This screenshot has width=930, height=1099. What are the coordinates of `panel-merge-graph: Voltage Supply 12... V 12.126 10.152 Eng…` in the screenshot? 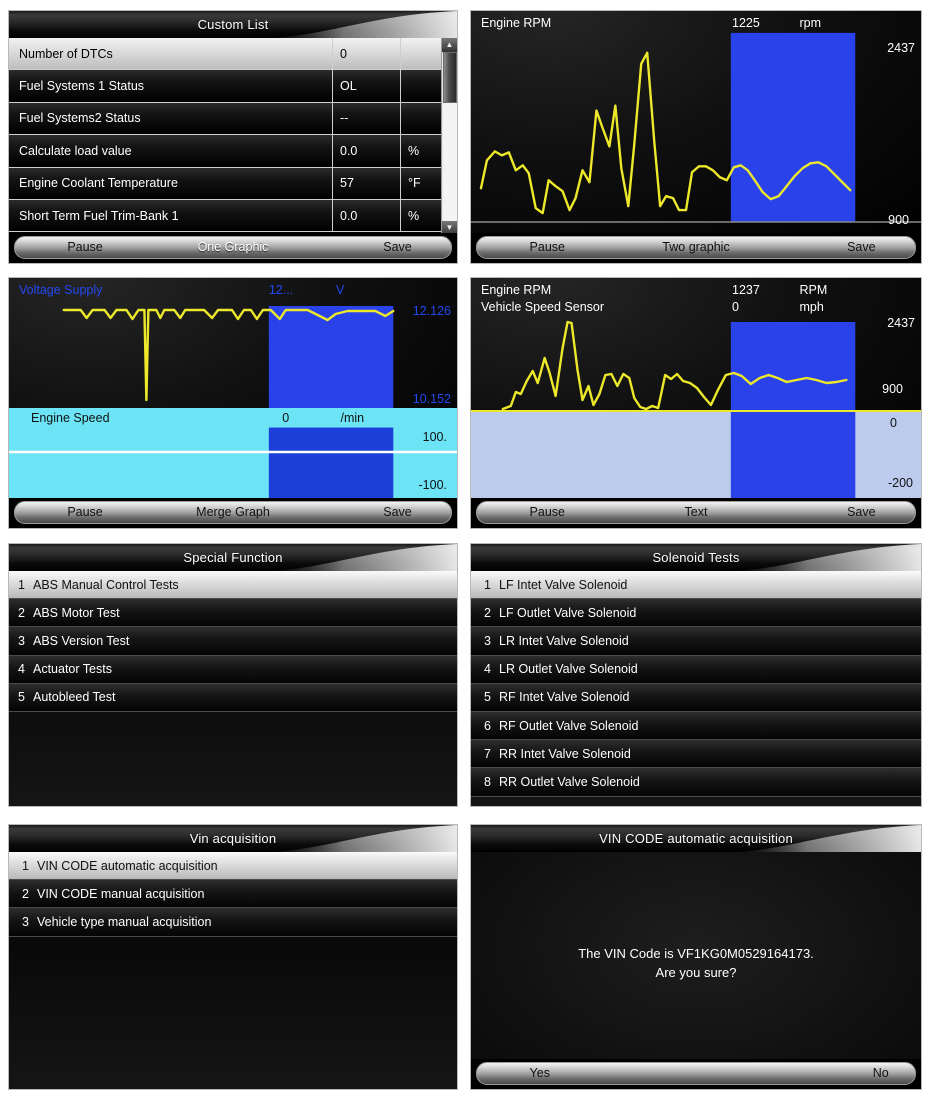 It's located at (233, 403).